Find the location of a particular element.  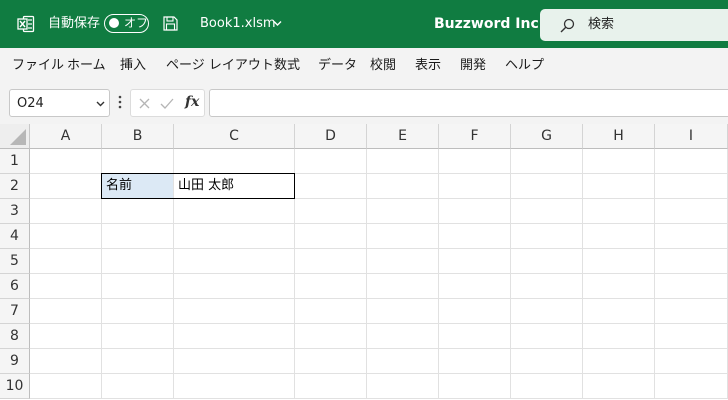

formula-input is located at coordinates (468, 103).